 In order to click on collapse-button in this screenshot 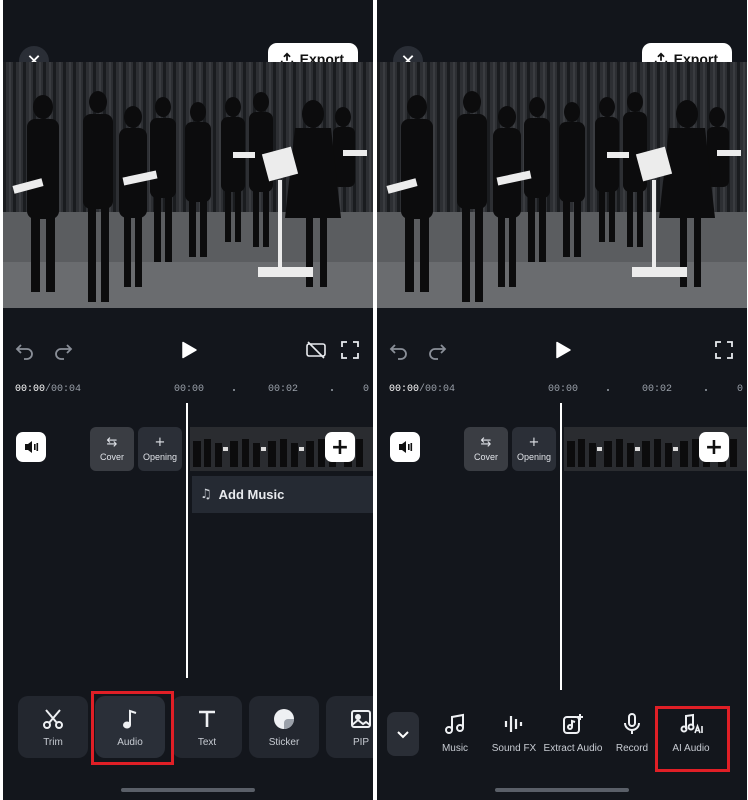, I will do `click(403, 734)`.